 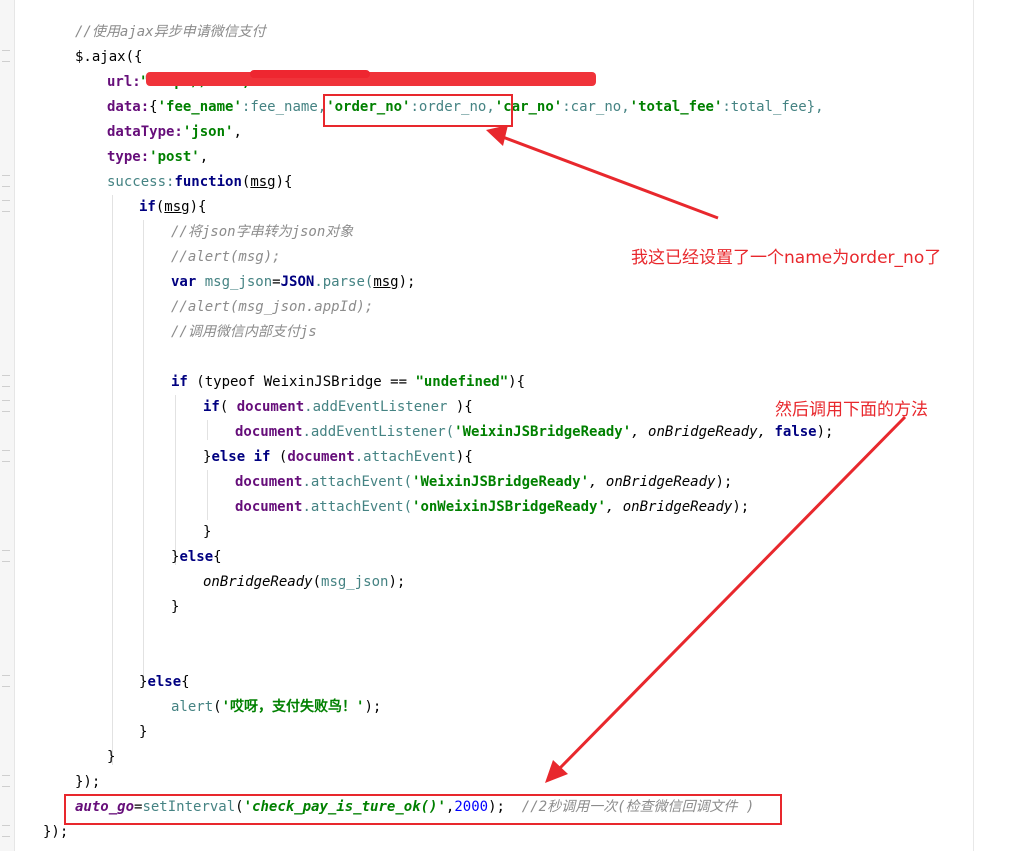 What do you see at coordinates (851, 410) in the screenshot?
I see `annotation-note-2: 然后调用下面的方法` at bounding box center [851, 410].